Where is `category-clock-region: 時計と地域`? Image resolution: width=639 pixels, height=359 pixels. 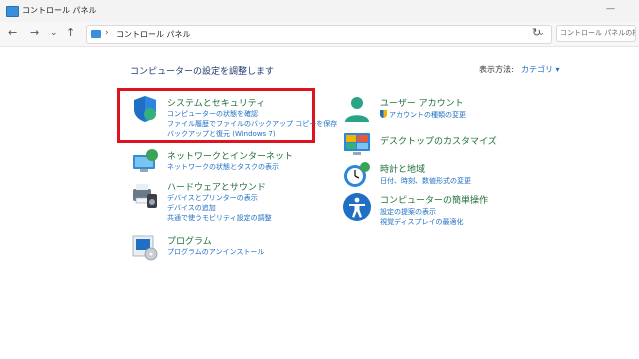
category-clock-region: 時計と地域 is located at coordinates (402, 168).